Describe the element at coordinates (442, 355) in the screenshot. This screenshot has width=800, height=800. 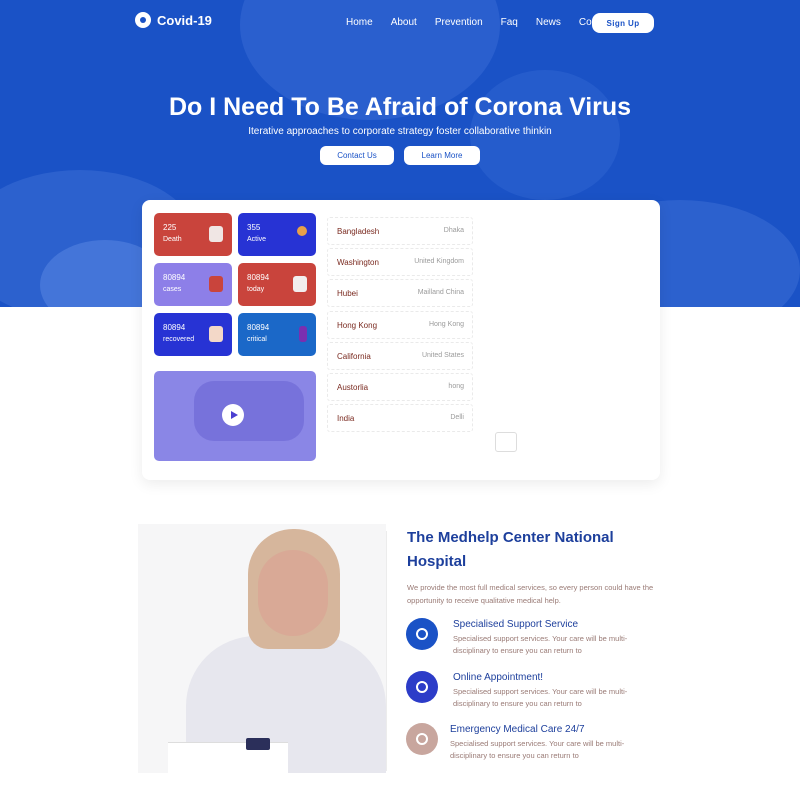
I see `location-region: United States` at that location.